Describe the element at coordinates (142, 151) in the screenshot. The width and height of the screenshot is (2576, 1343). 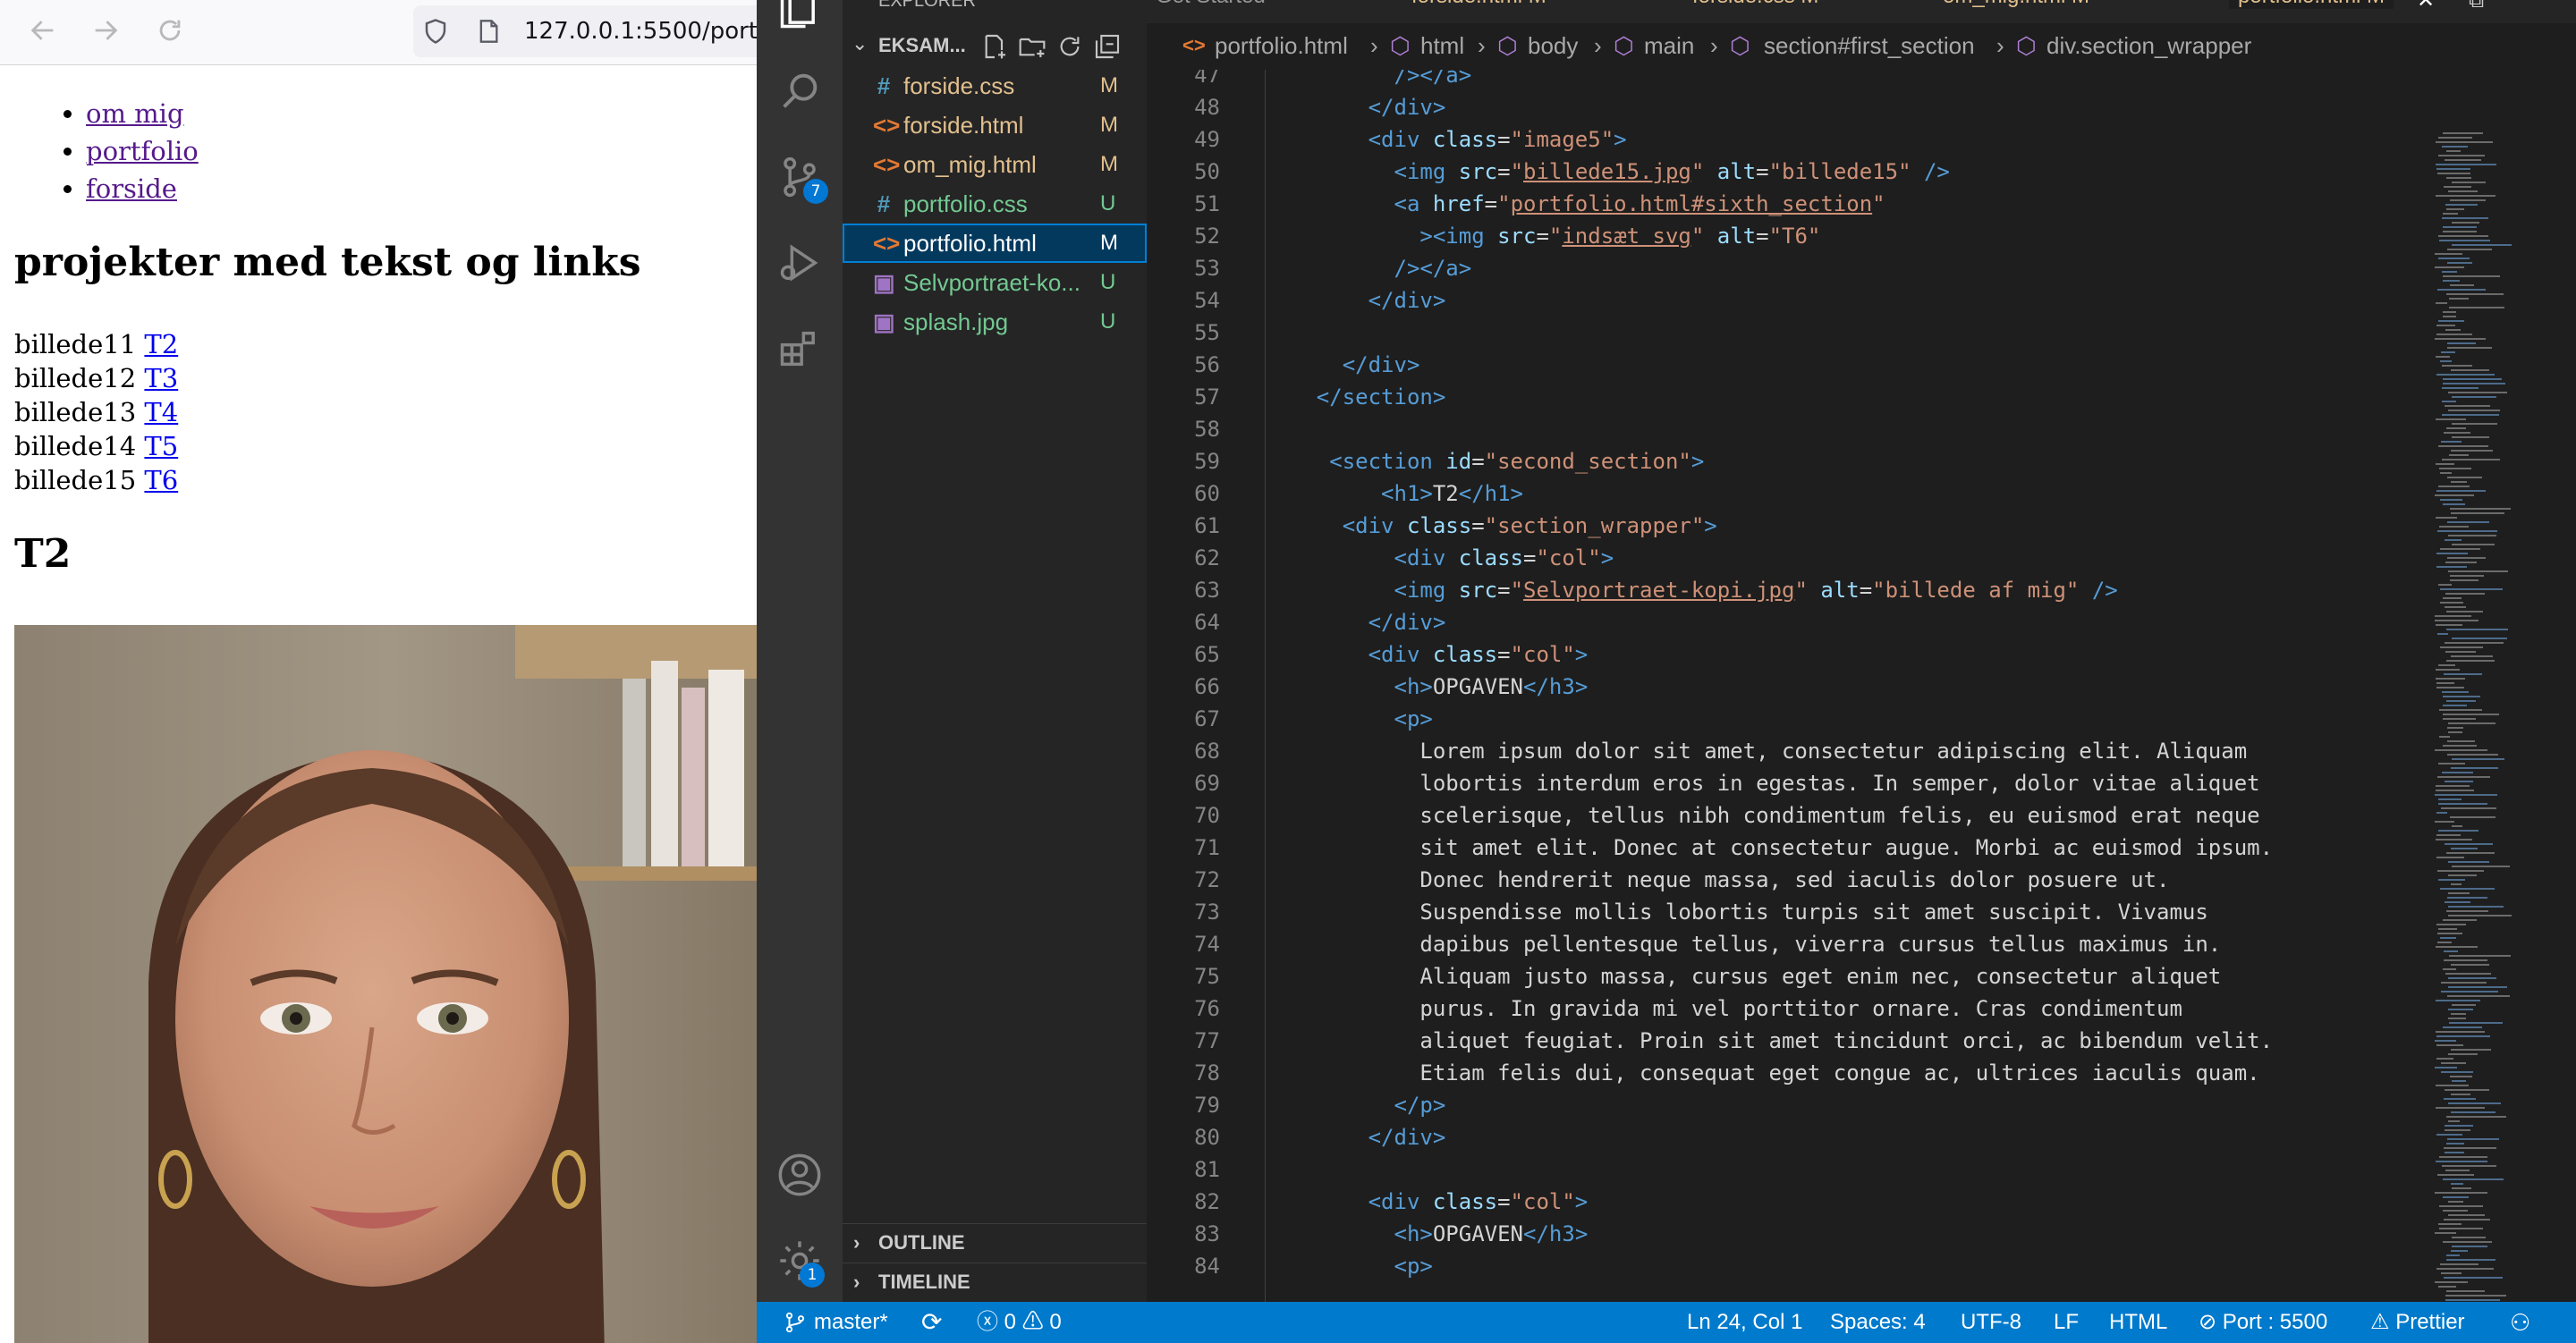
I see `nav-link-portfolio: portfolio` at that location.